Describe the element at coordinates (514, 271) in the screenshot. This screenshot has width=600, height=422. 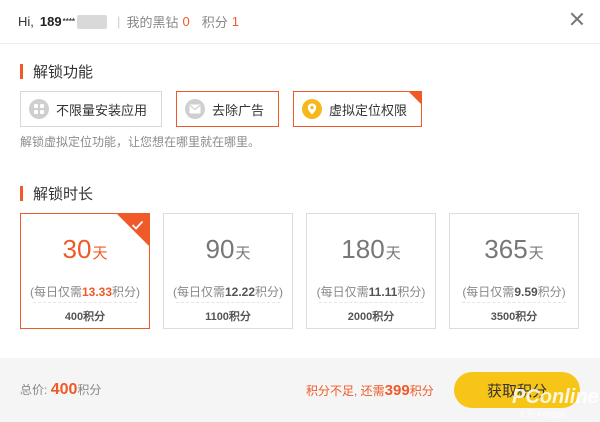
I see `plan-365-days: 365天 (每日仅需9.59积分) 3500积分` at that location.